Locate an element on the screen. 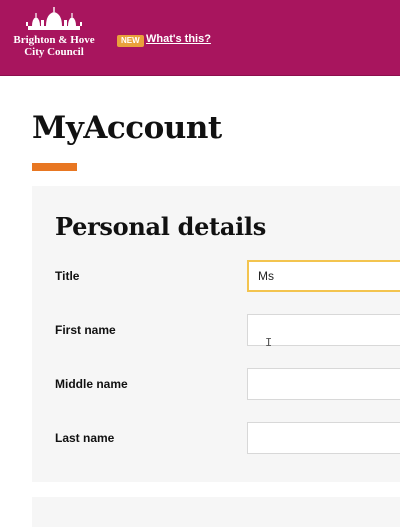  council-logo: Brighton & Hove City Council is located at coordinates (54, 37).